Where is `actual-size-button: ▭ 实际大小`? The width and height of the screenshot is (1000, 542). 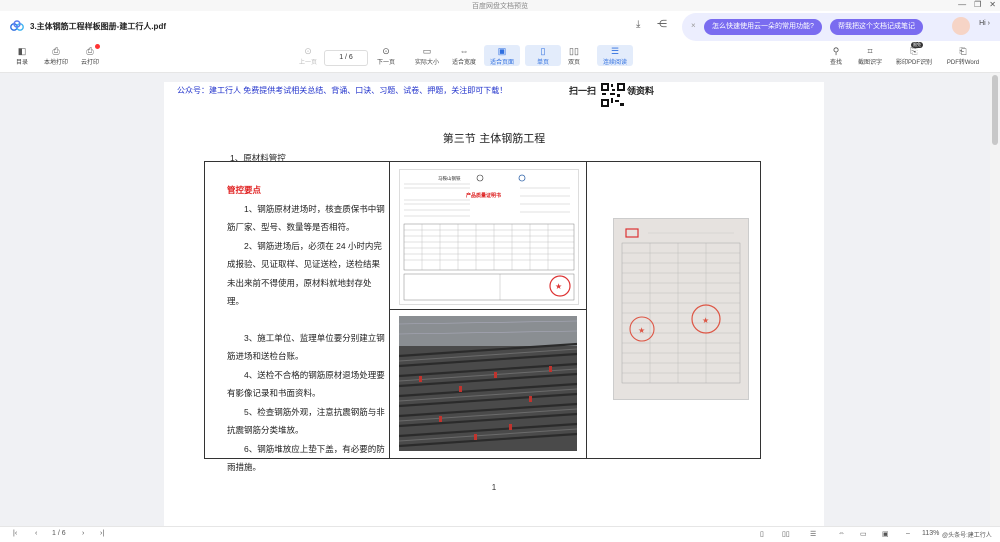
actual-size-button: ▭ 实际大小 is located at coordinates (427, 55).